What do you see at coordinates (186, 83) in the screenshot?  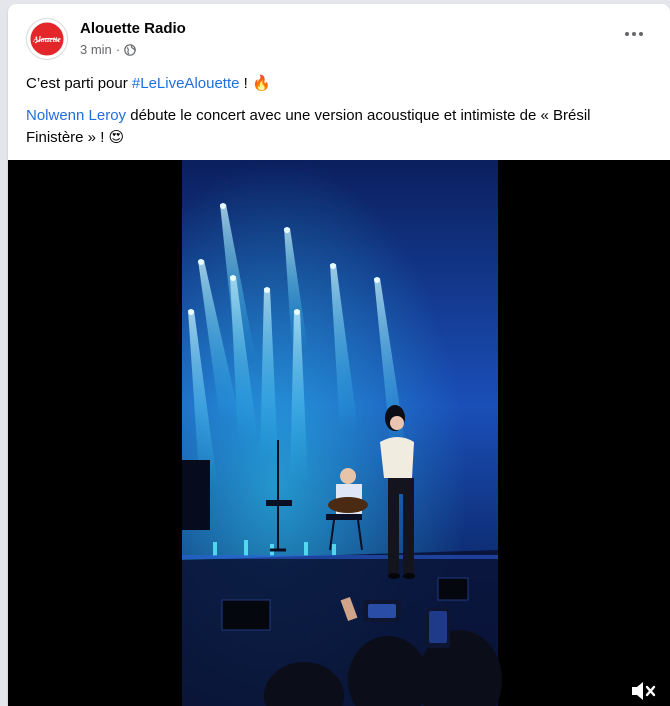 I see `hashtag-link: #LeLiveAlouette` at bounding box center [186, 83].